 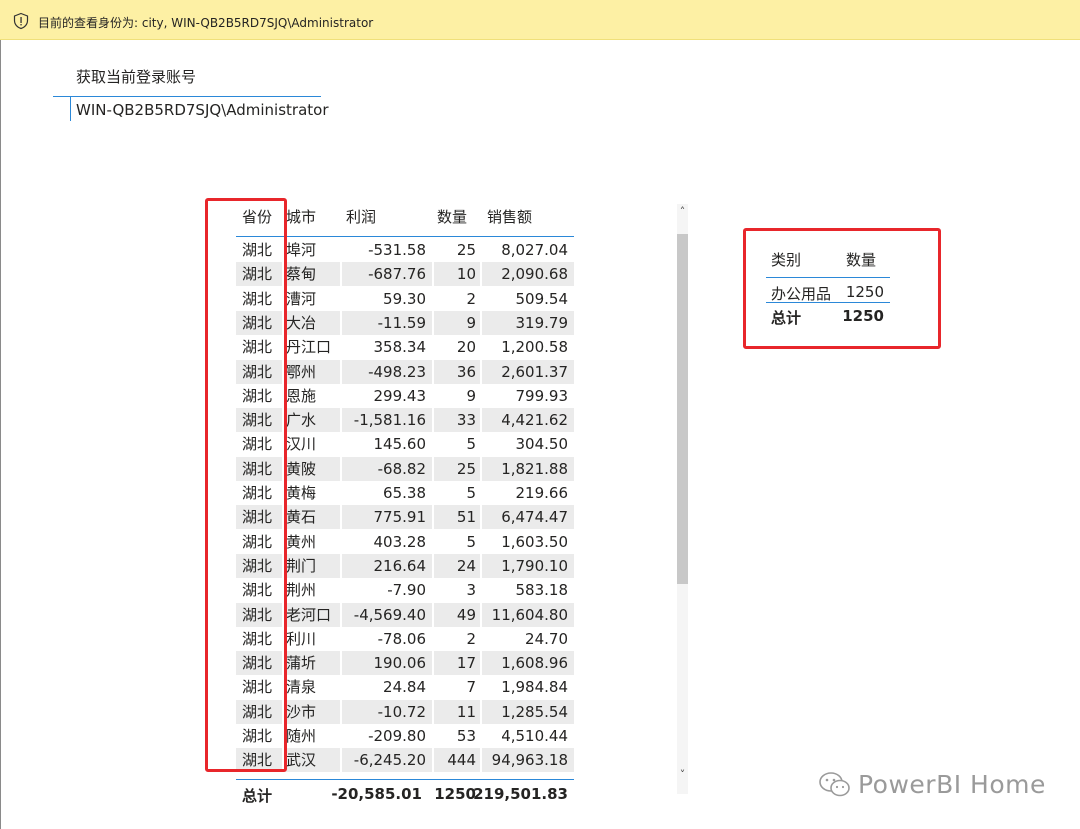 I want to click on cell-qty: 36, so click(x=466, y=371).